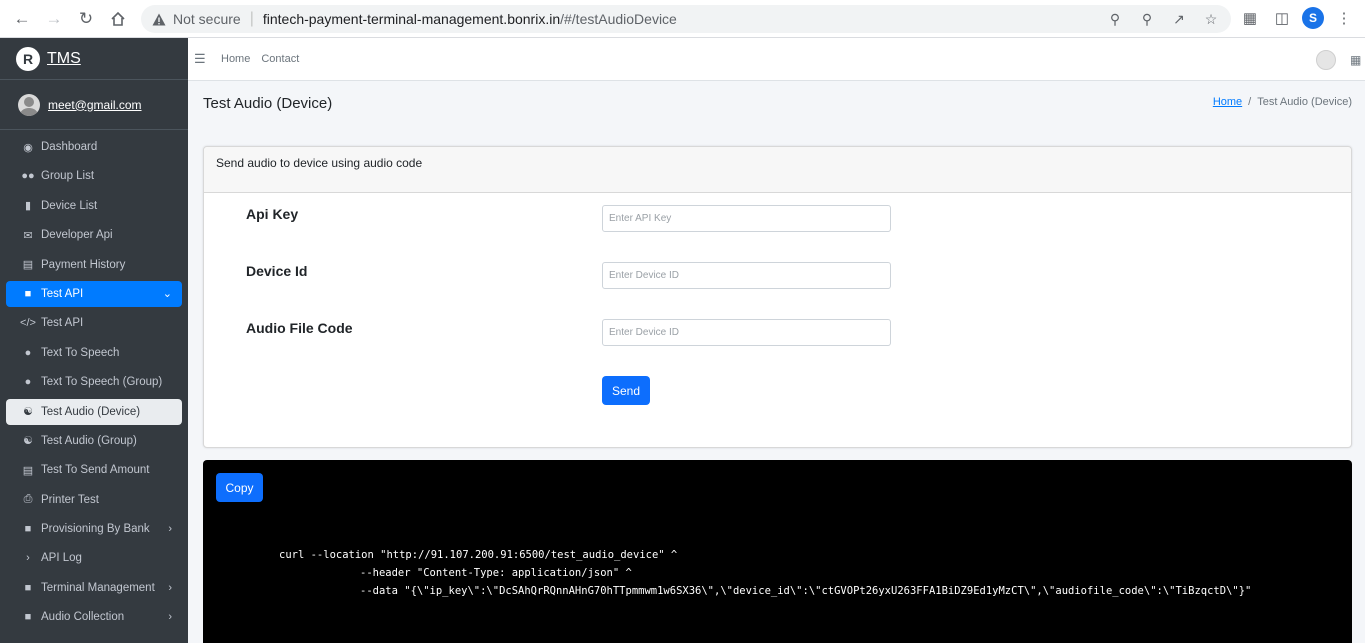  Describe the element at coordinates (202, 59) in the screenshot. I see `hamburger-menu-icon: ☰` at that location.